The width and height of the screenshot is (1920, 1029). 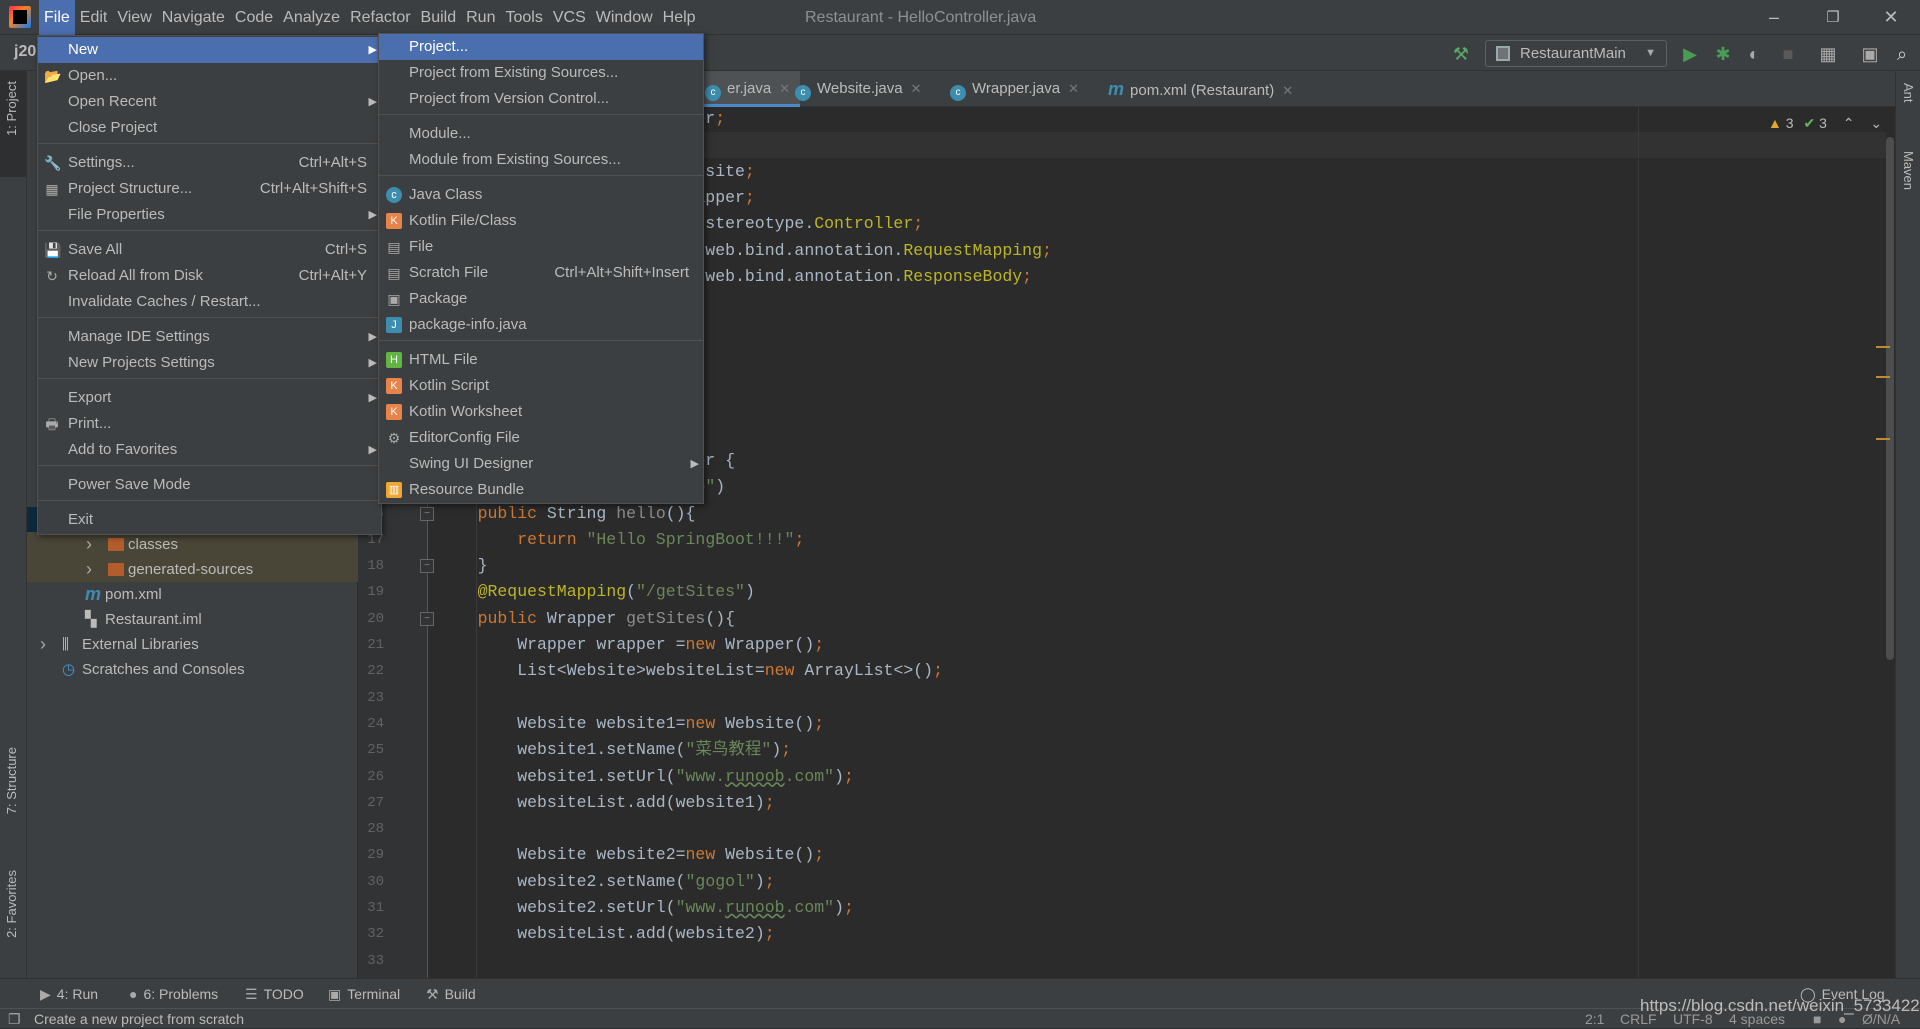 I want to click on menu-window: Window, so click(x=624, y=17).